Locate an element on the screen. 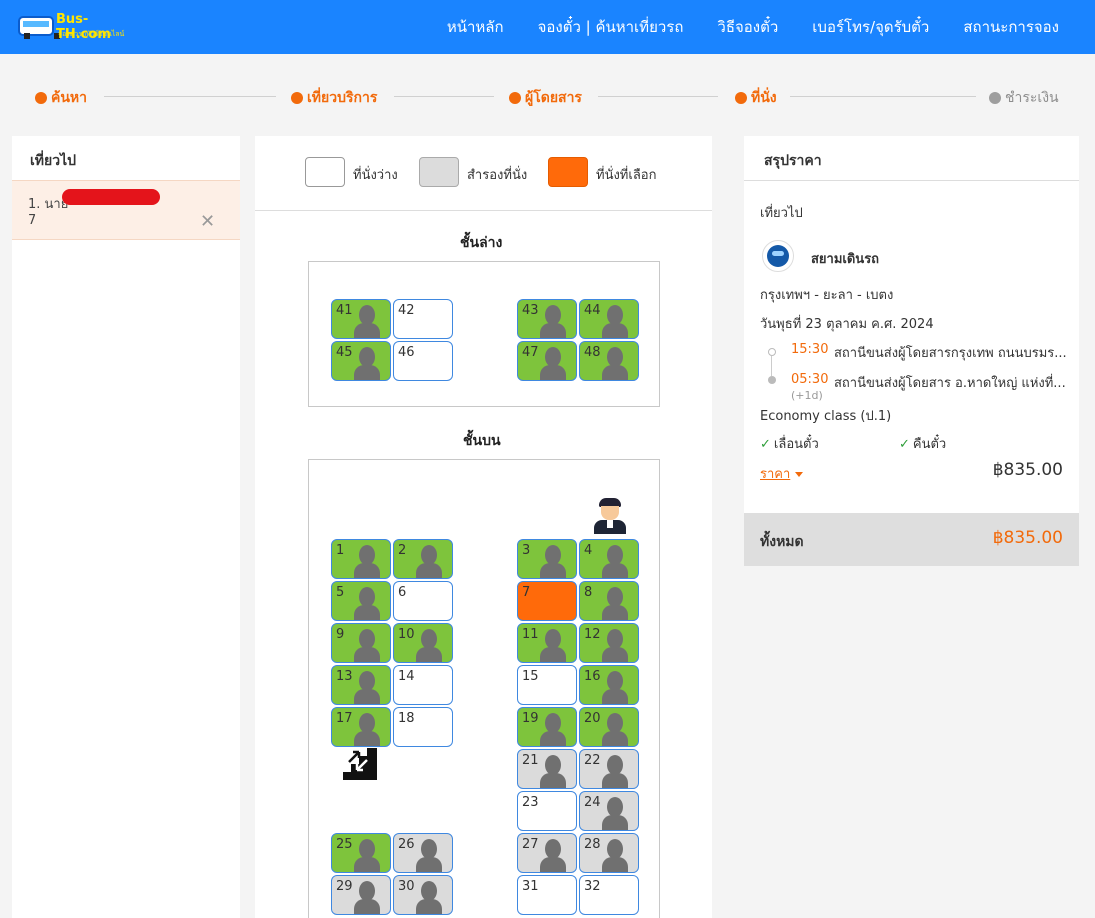  seat-23: 23 is located at coordinates (547, 811).